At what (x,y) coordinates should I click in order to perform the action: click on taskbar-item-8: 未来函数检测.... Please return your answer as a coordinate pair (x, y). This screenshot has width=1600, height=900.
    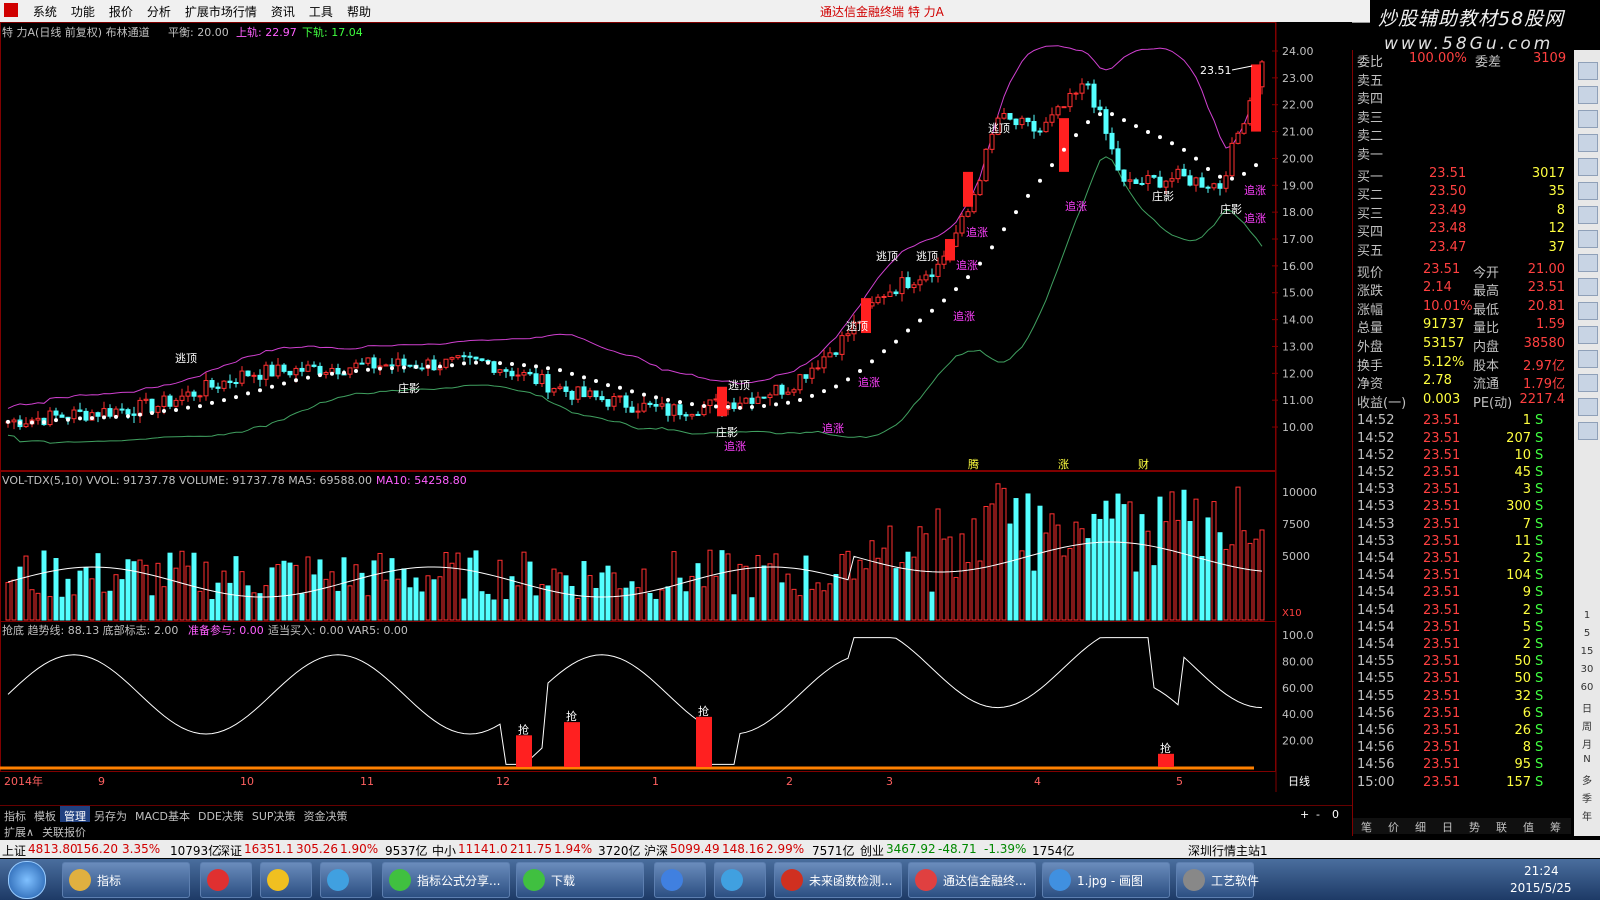
    Looking at the image, I should click on (838, 880).